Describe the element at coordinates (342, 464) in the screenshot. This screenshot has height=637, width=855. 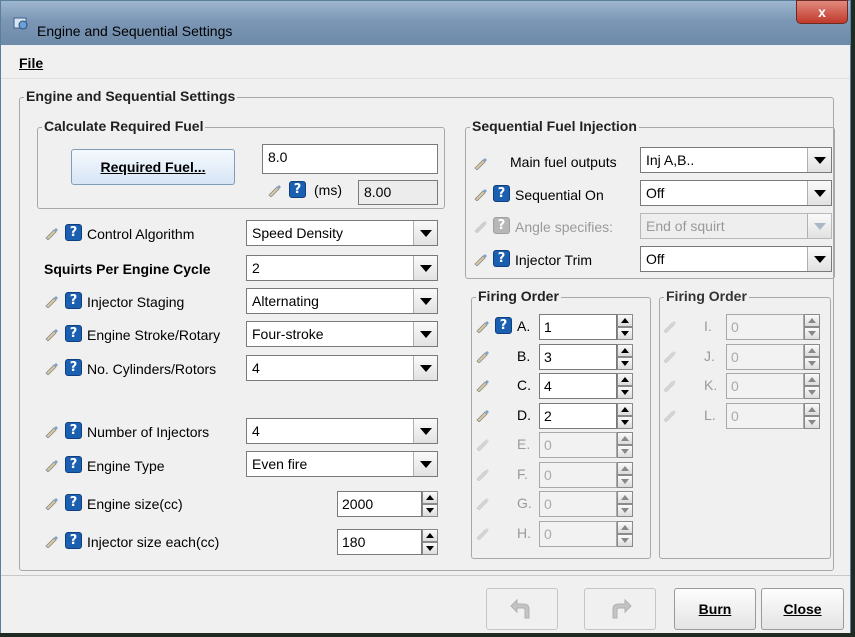
I see `engine-type-select: Even fire` at that location.